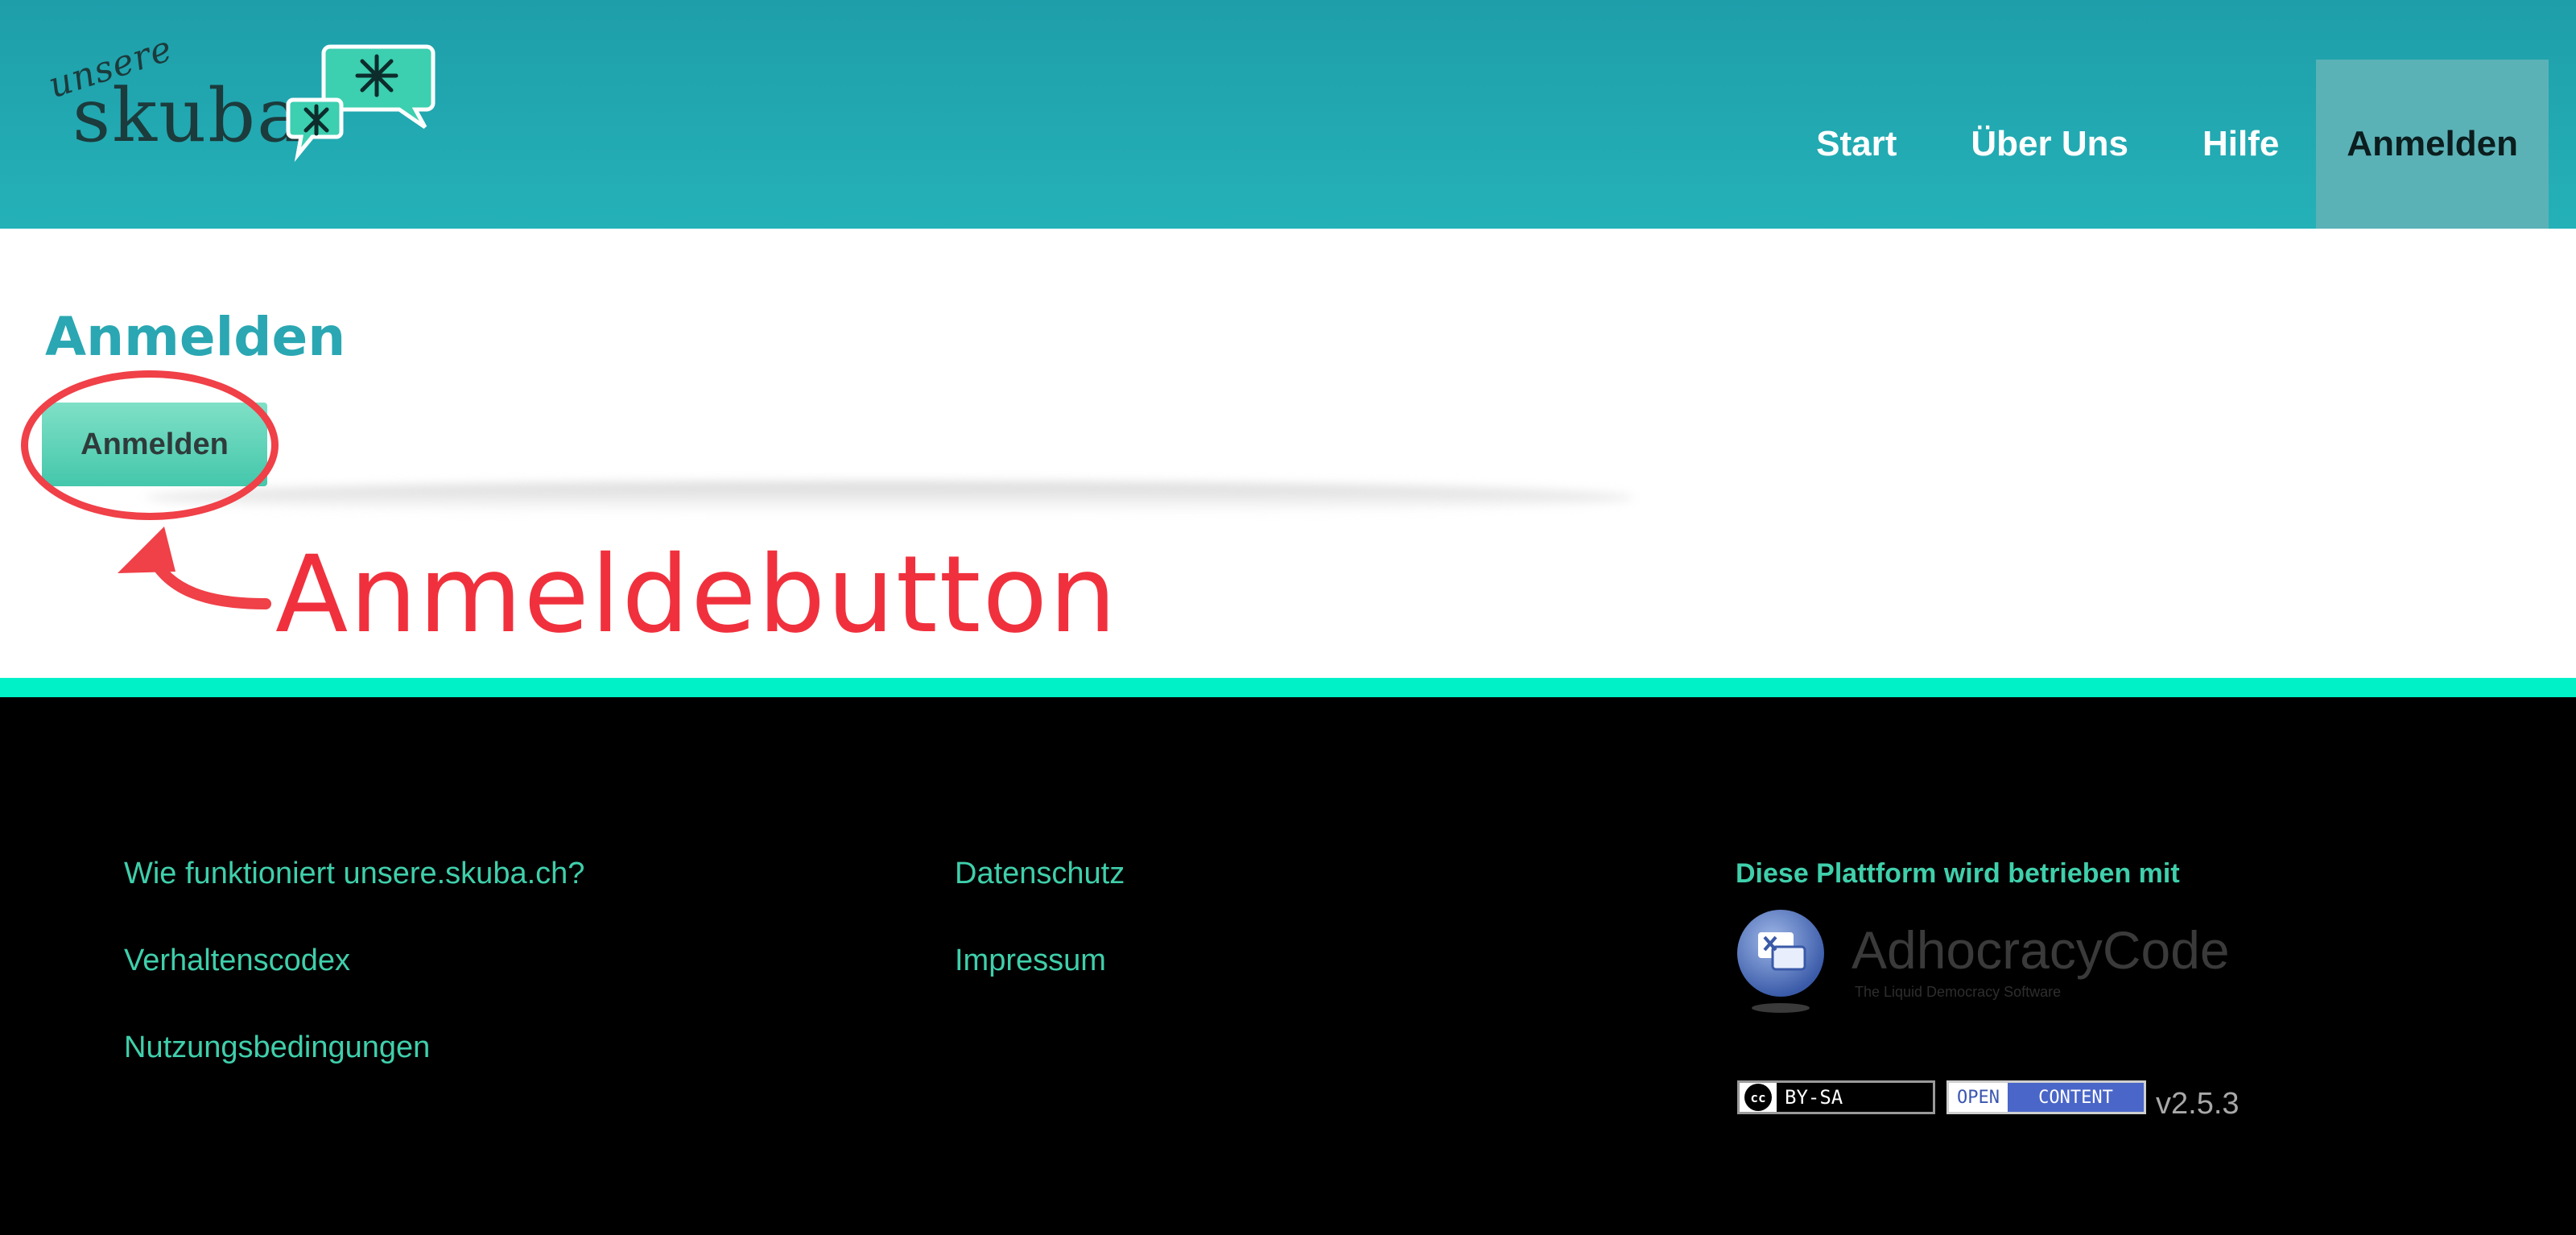 This screenshot has height=1235, width=2576. Describe the element at coordinates (1780, 962) in the screenshot. I see `adhocracy-chat-icon` at that location.